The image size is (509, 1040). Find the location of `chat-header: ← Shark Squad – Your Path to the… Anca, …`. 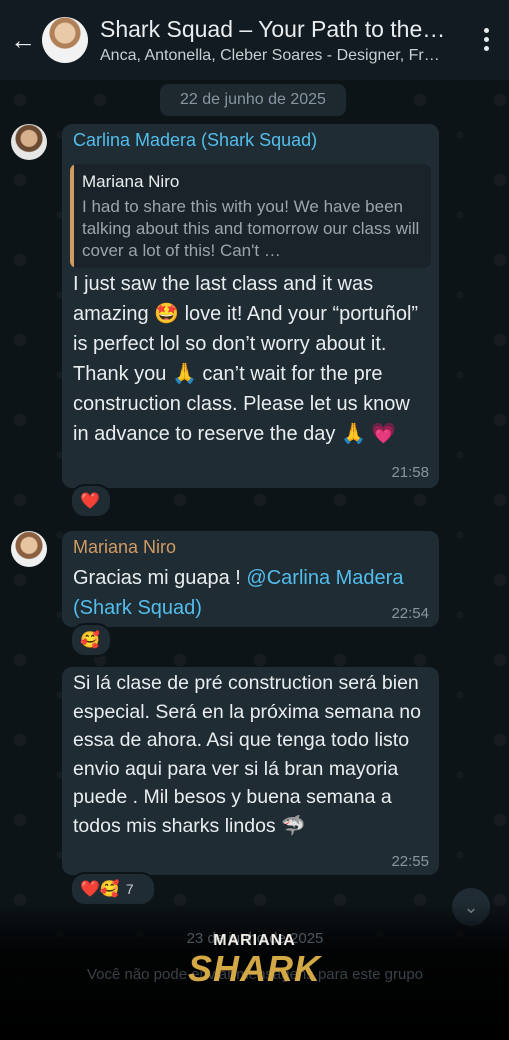

chat-header: ← Shark Squad – Your Path to the… Anca, … is located at coordinates (254, 40).